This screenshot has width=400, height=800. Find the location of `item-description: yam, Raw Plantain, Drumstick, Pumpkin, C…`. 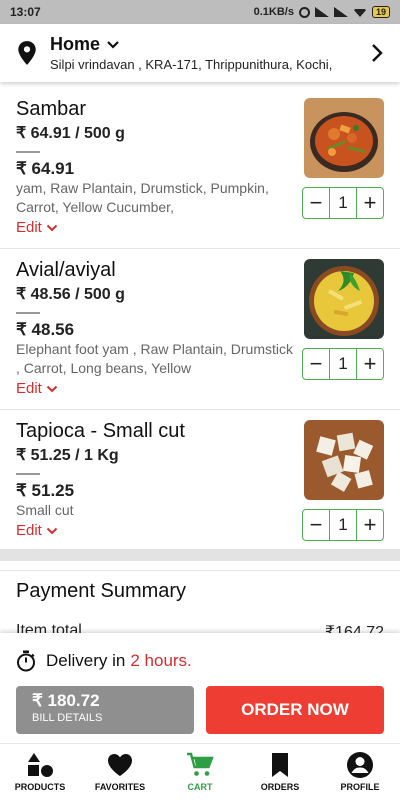

item-description: yam, Raw Plantain, Drumstick, Pumpkin, C… is located at coordinates (142, 197).